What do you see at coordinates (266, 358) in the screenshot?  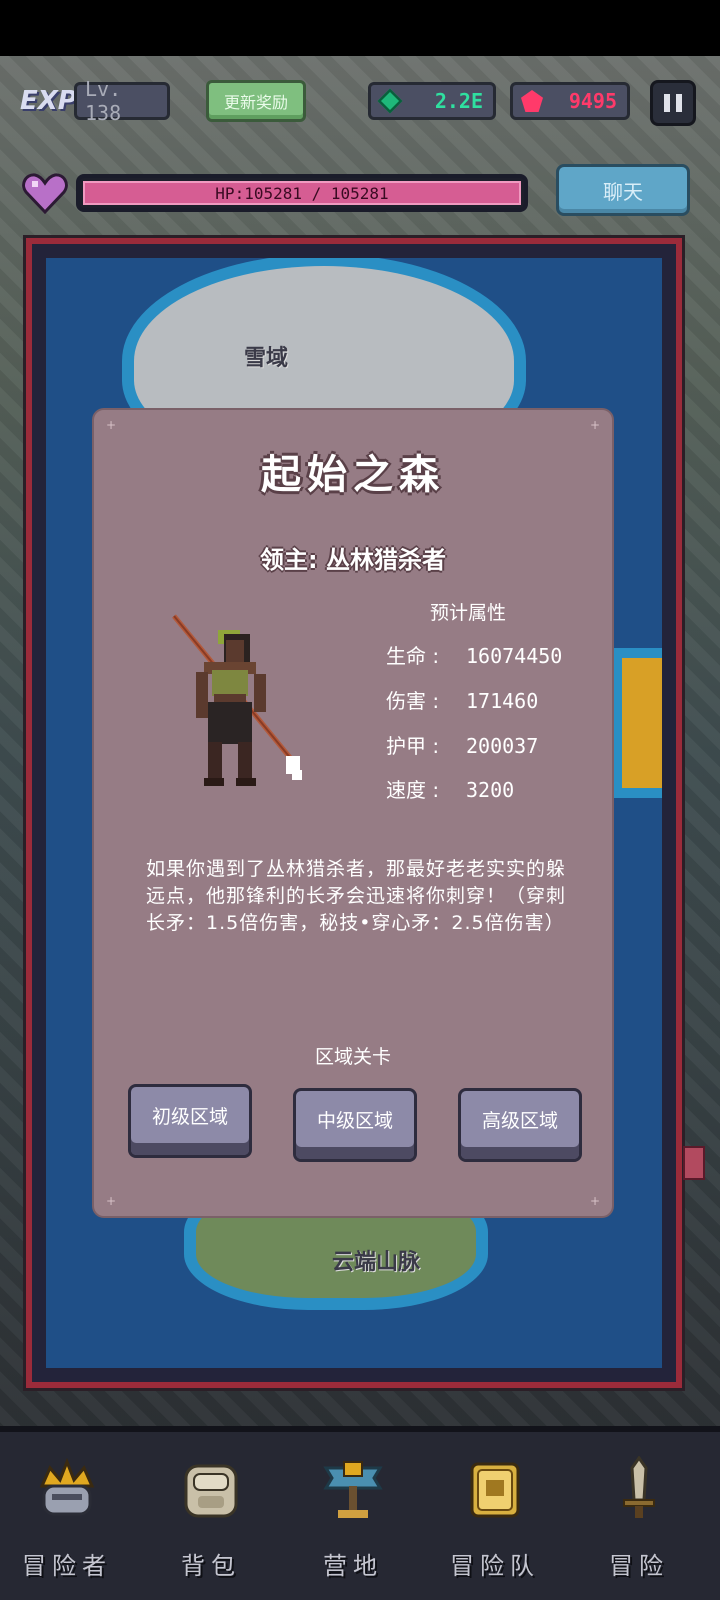 I see `region-label-snow: 雪域` at bounding box center [266, 358].